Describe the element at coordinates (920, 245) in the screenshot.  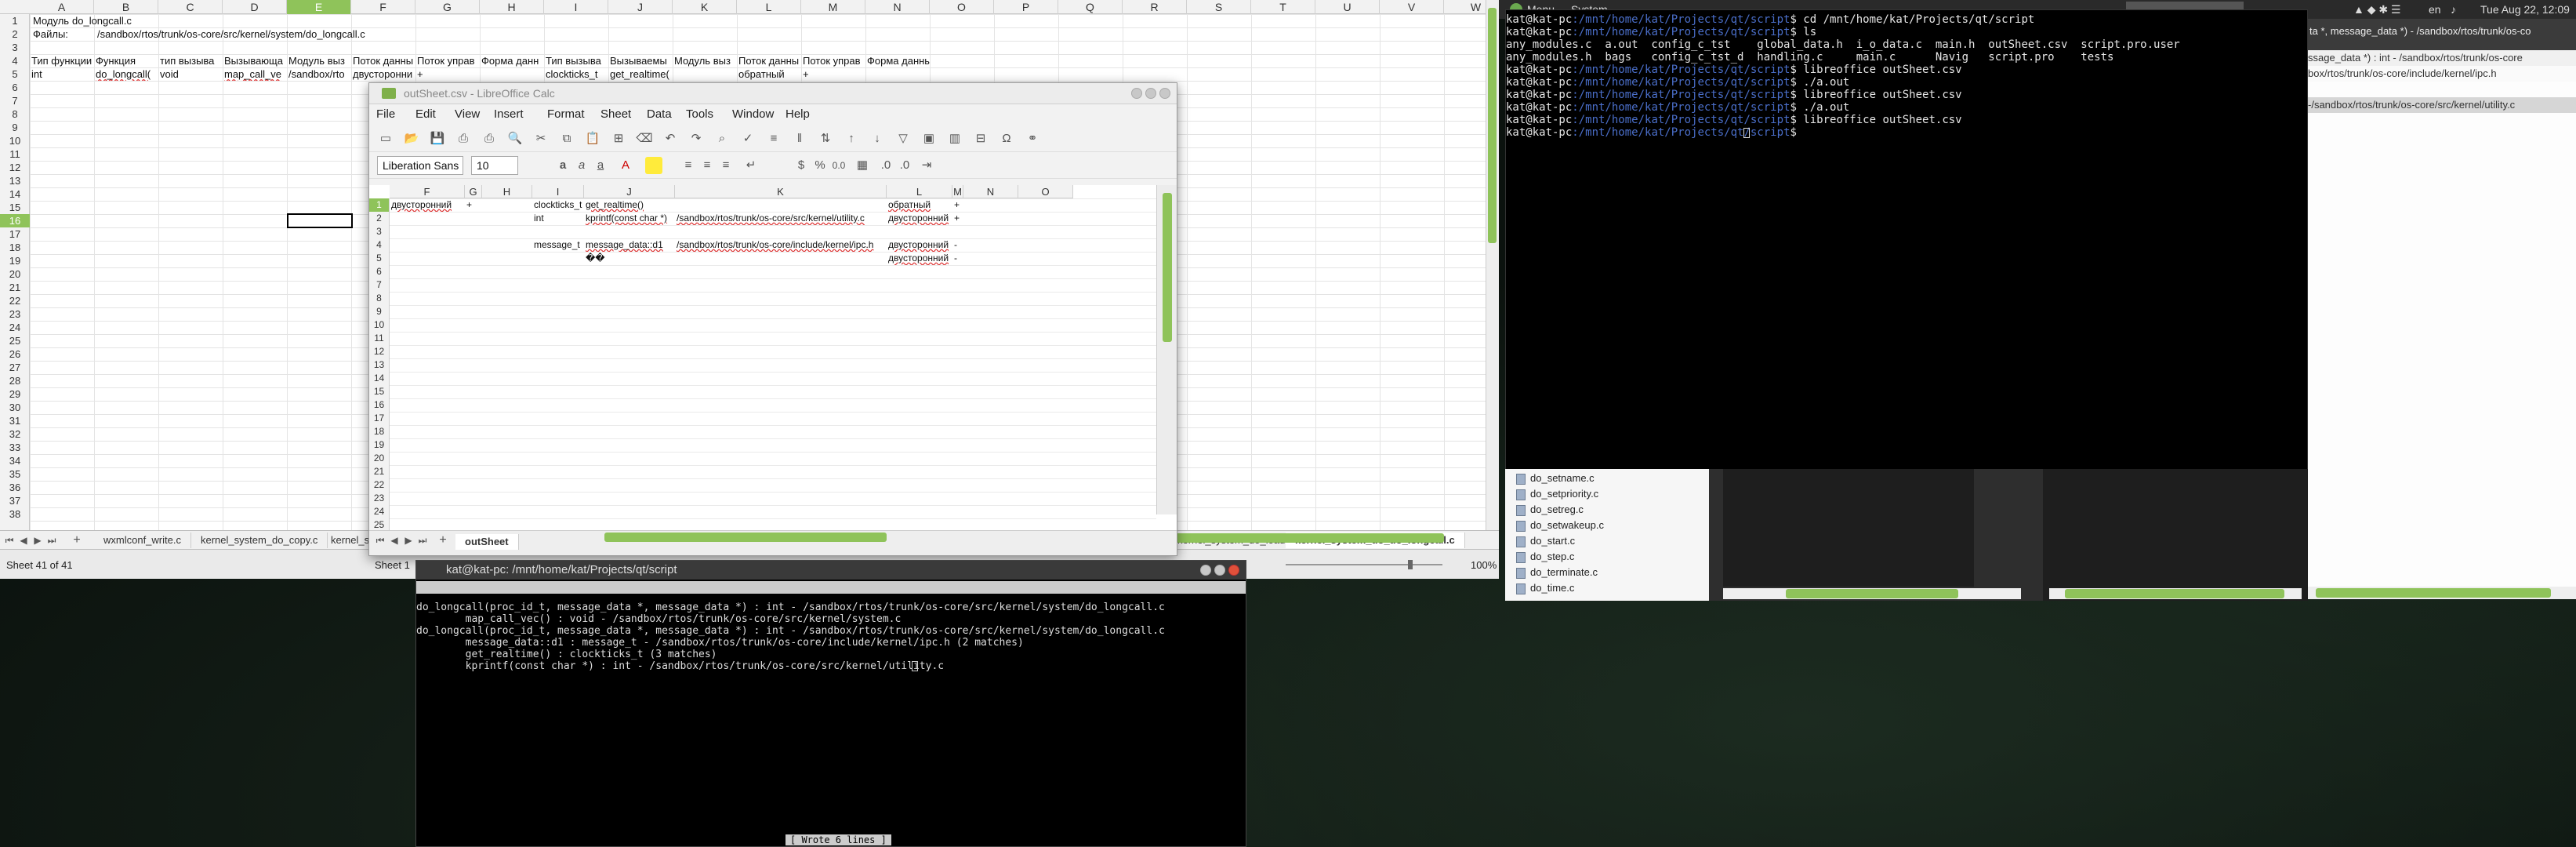
I see `calc-cell-l4: двусторонний` at that location.